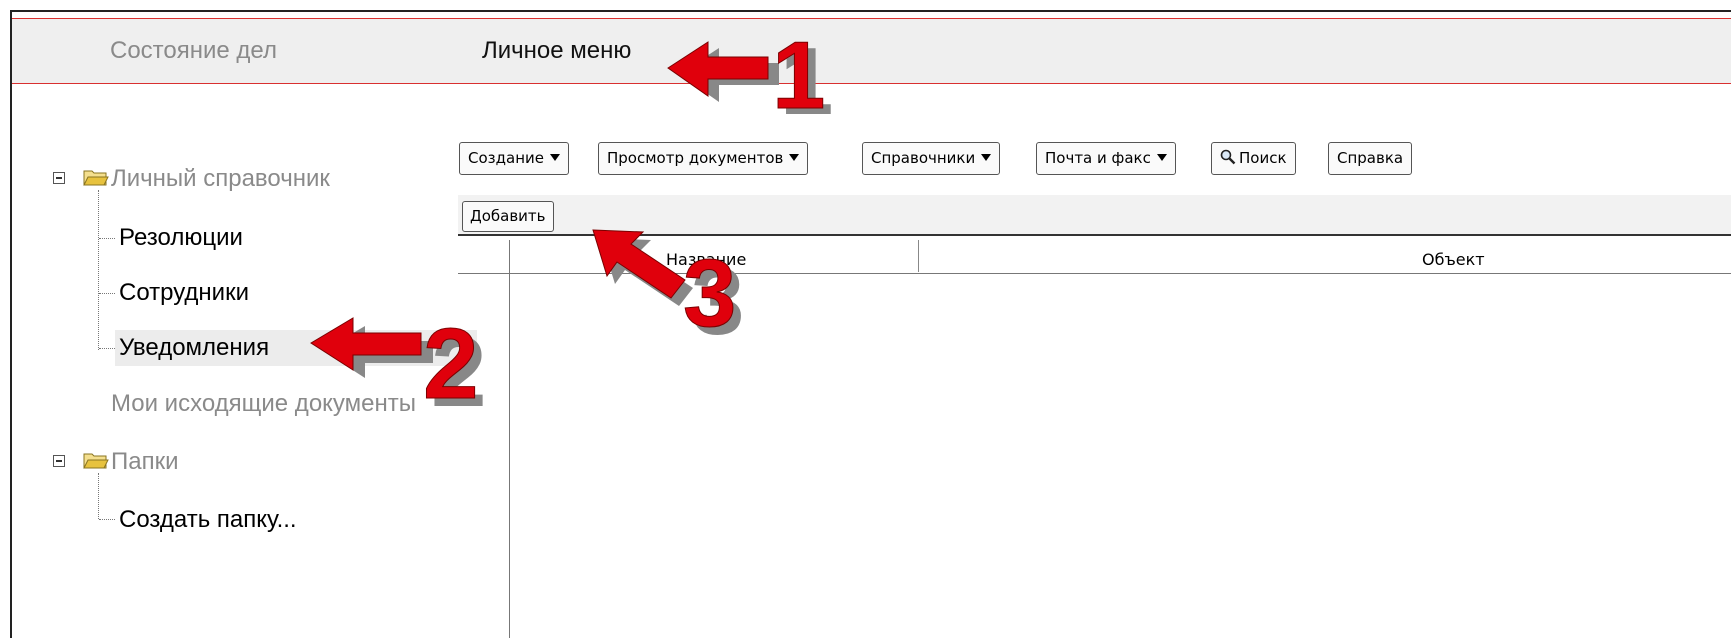 The width and height of the screenshot is (1731, 638). Describe the element at coordinates (194, 348) in the screenshot. I see `tree-item-notifications: Уведомления` at that location.